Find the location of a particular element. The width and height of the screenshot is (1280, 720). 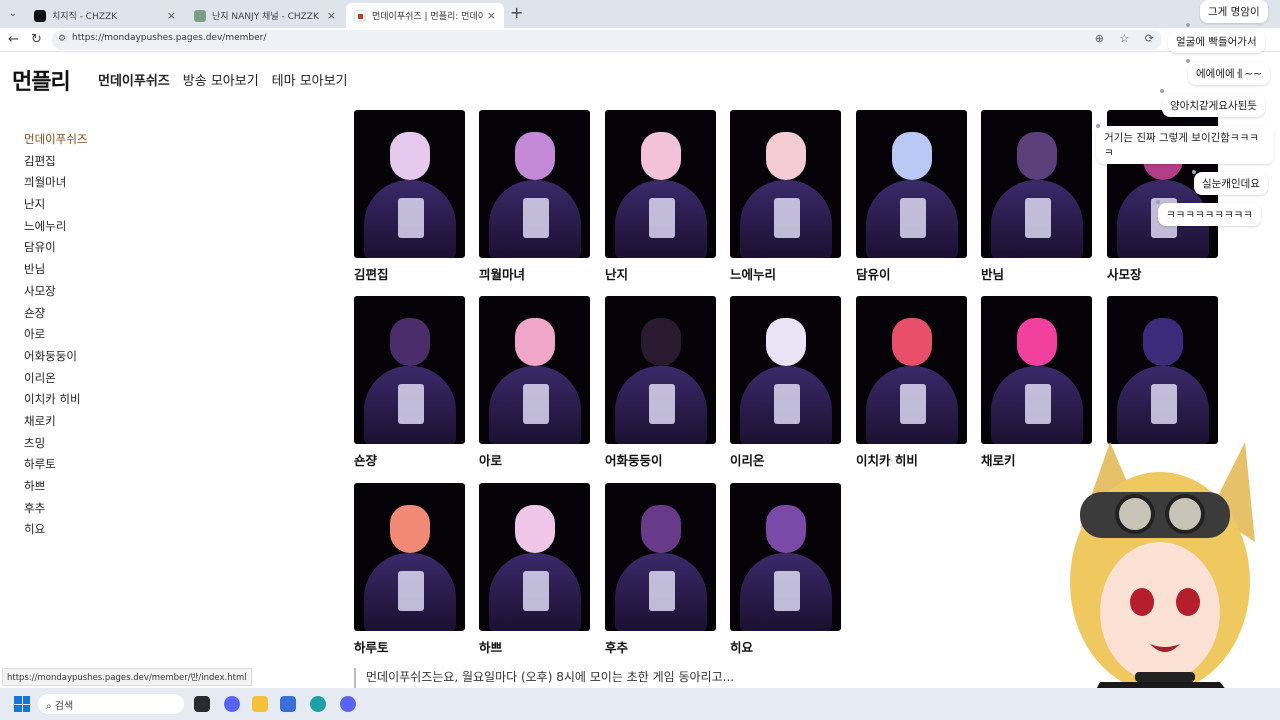

sidebar-item: 먼데이푸쉬즈 is located at coordinates (55, 141).